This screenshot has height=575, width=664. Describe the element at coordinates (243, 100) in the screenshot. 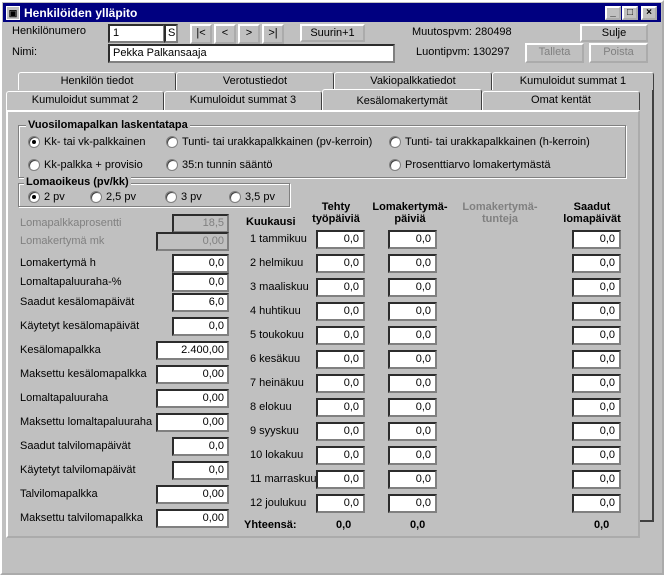

I see `tab-cumulative-3: Kumuloidut summat 3` at that location.